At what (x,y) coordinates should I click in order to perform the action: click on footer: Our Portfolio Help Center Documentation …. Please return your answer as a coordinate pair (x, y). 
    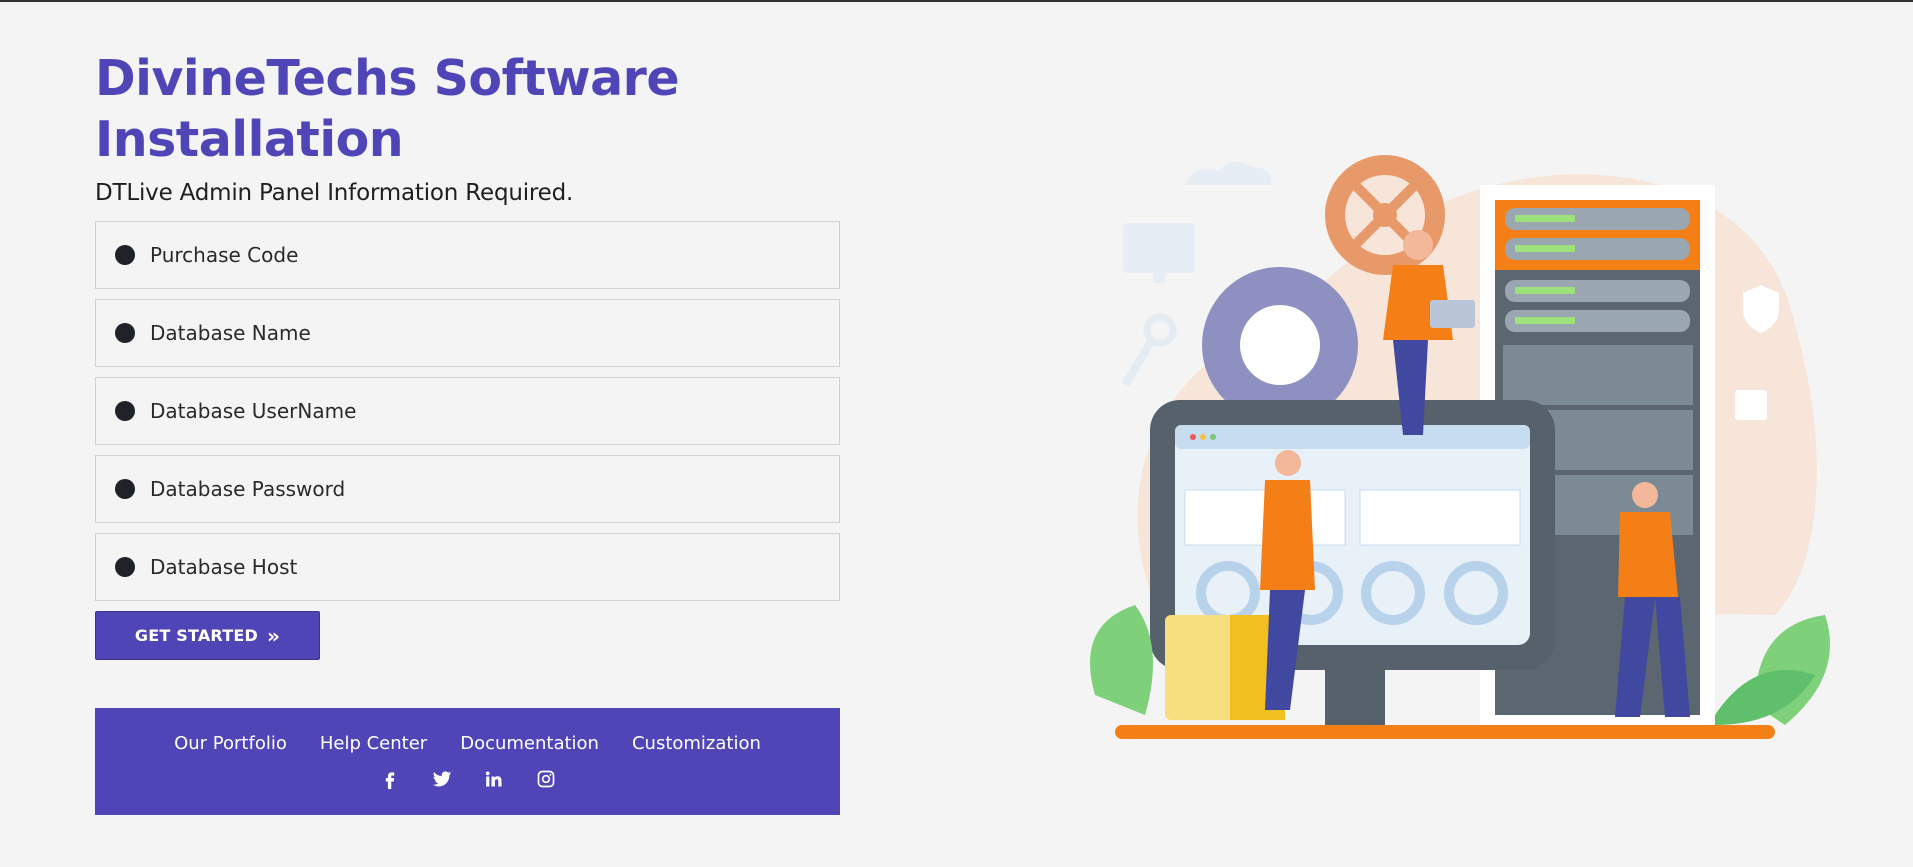
    Looking at the image, I should click on (467, 761).